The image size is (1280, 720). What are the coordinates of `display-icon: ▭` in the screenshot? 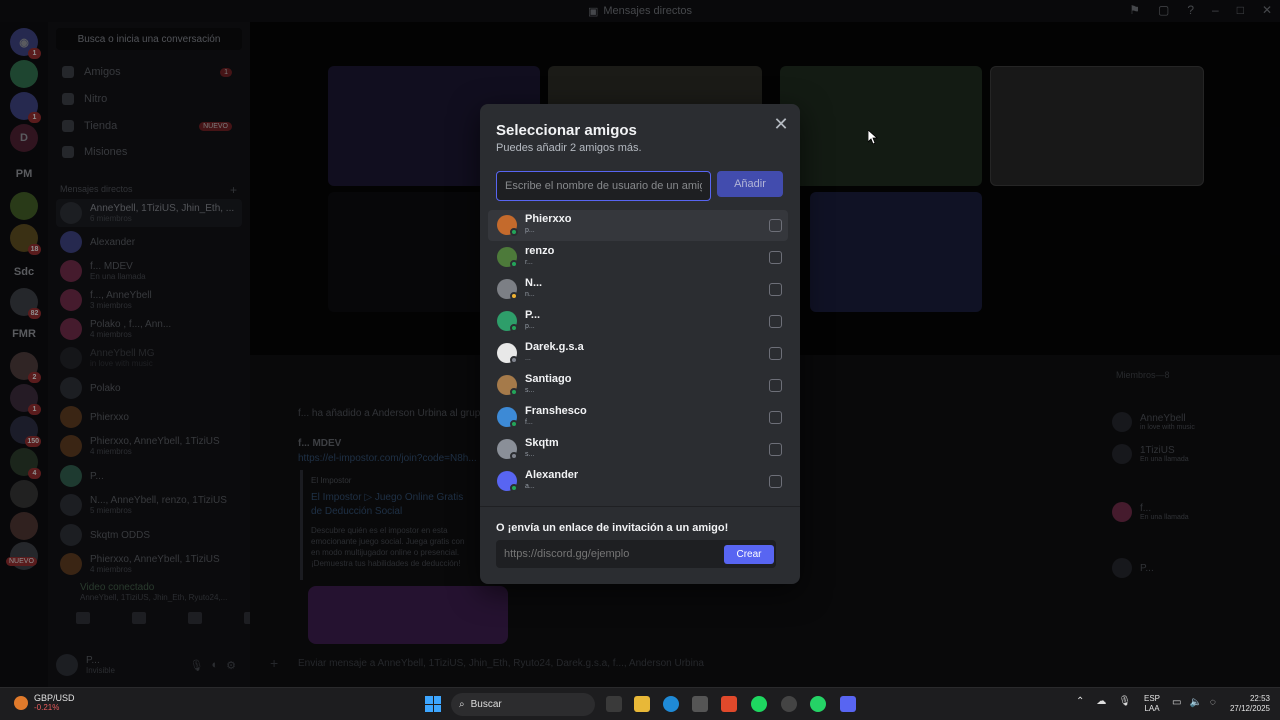 It's located at (1177, 702).